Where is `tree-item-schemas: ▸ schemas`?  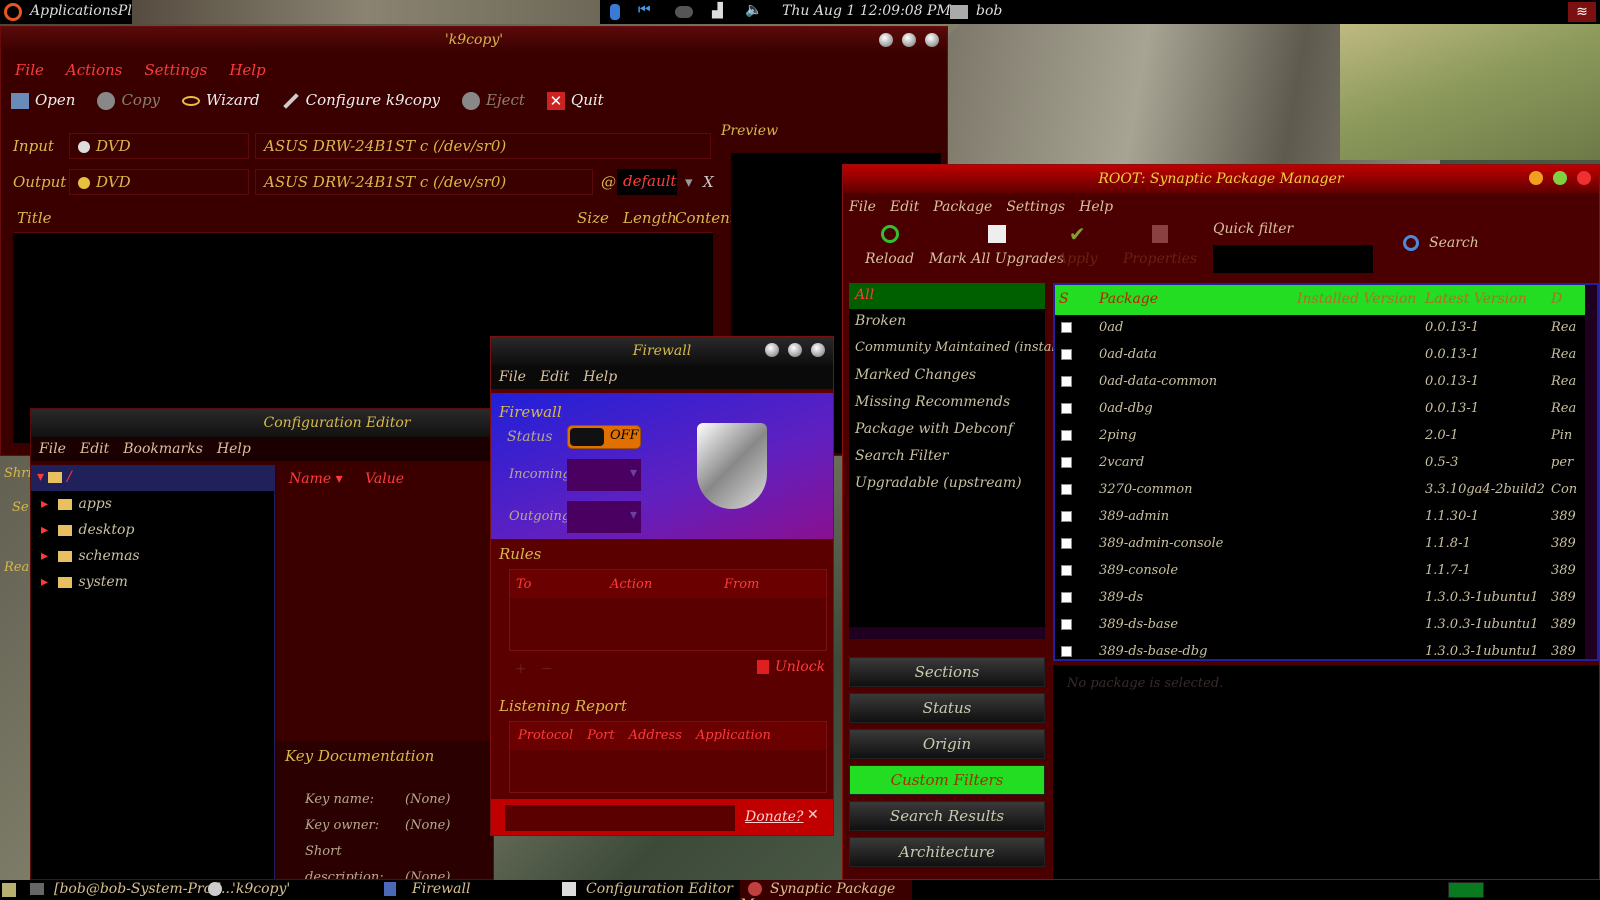 tree-item-schemas: ▸ schemas is located at coordinates (152, 556).